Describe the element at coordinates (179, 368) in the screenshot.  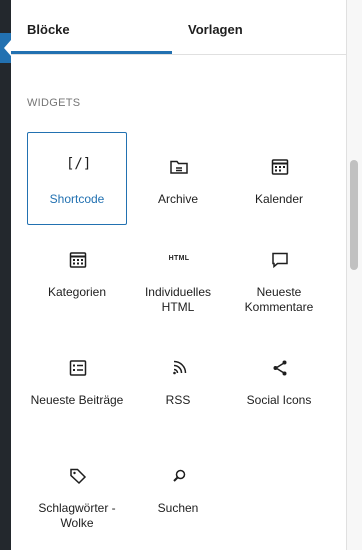
I see `rss-icon` at that location.